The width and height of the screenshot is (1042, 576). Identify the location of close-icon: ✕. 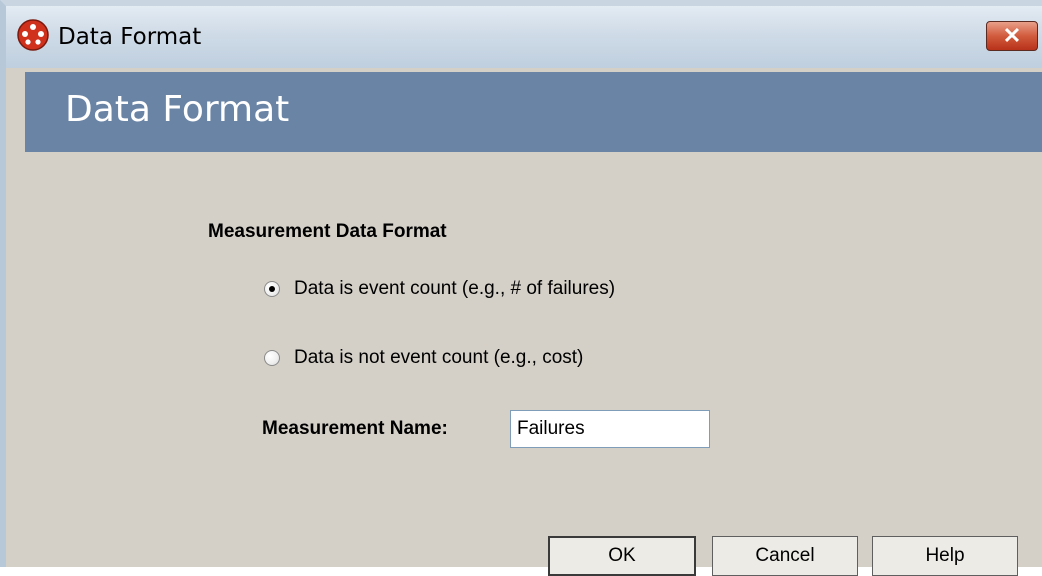
(1012, 35).